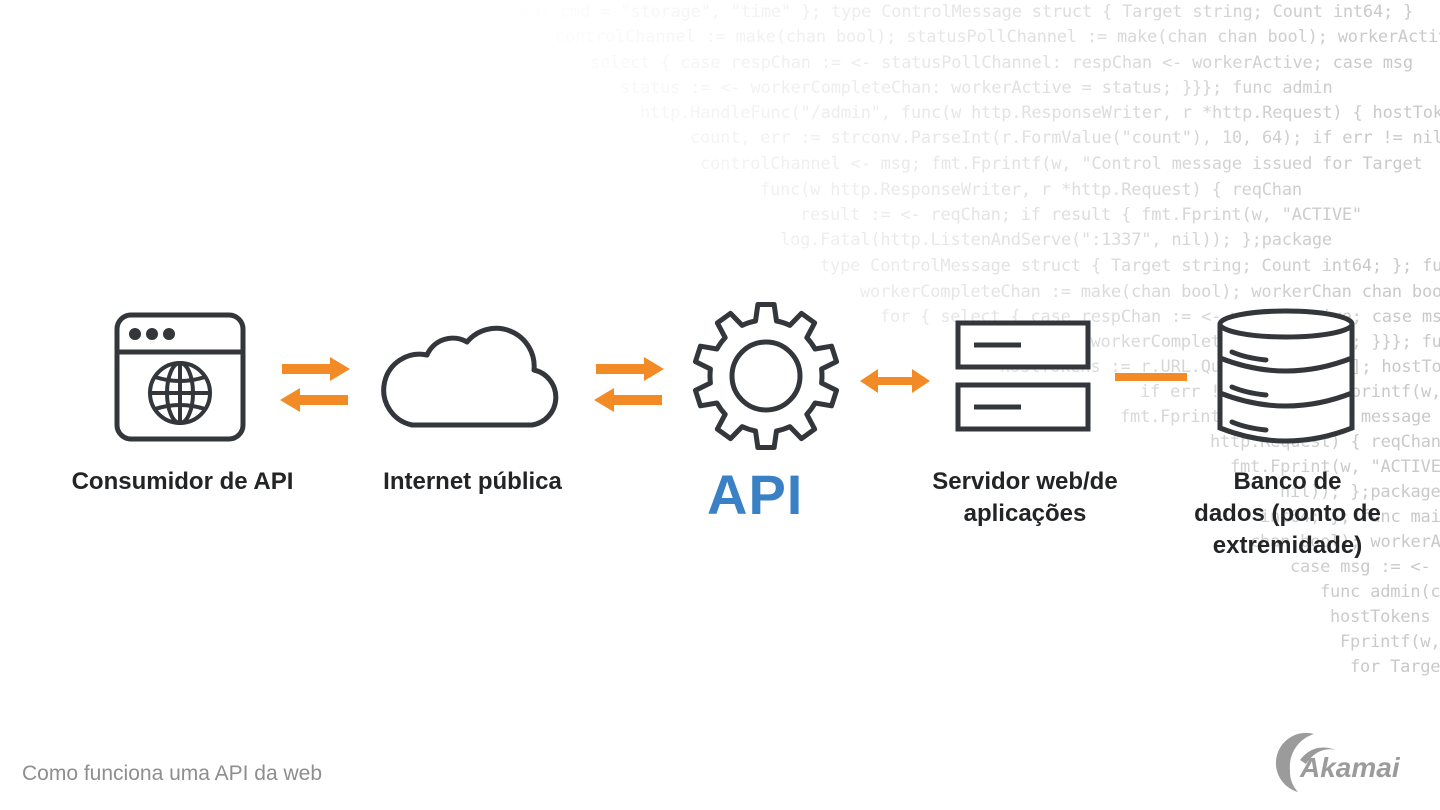 The width and height of the screenshot is (1440, 810). Describe the element at coordinates (1380, 592) in the screenshot. I see `code-line: func admin(c` at that location.